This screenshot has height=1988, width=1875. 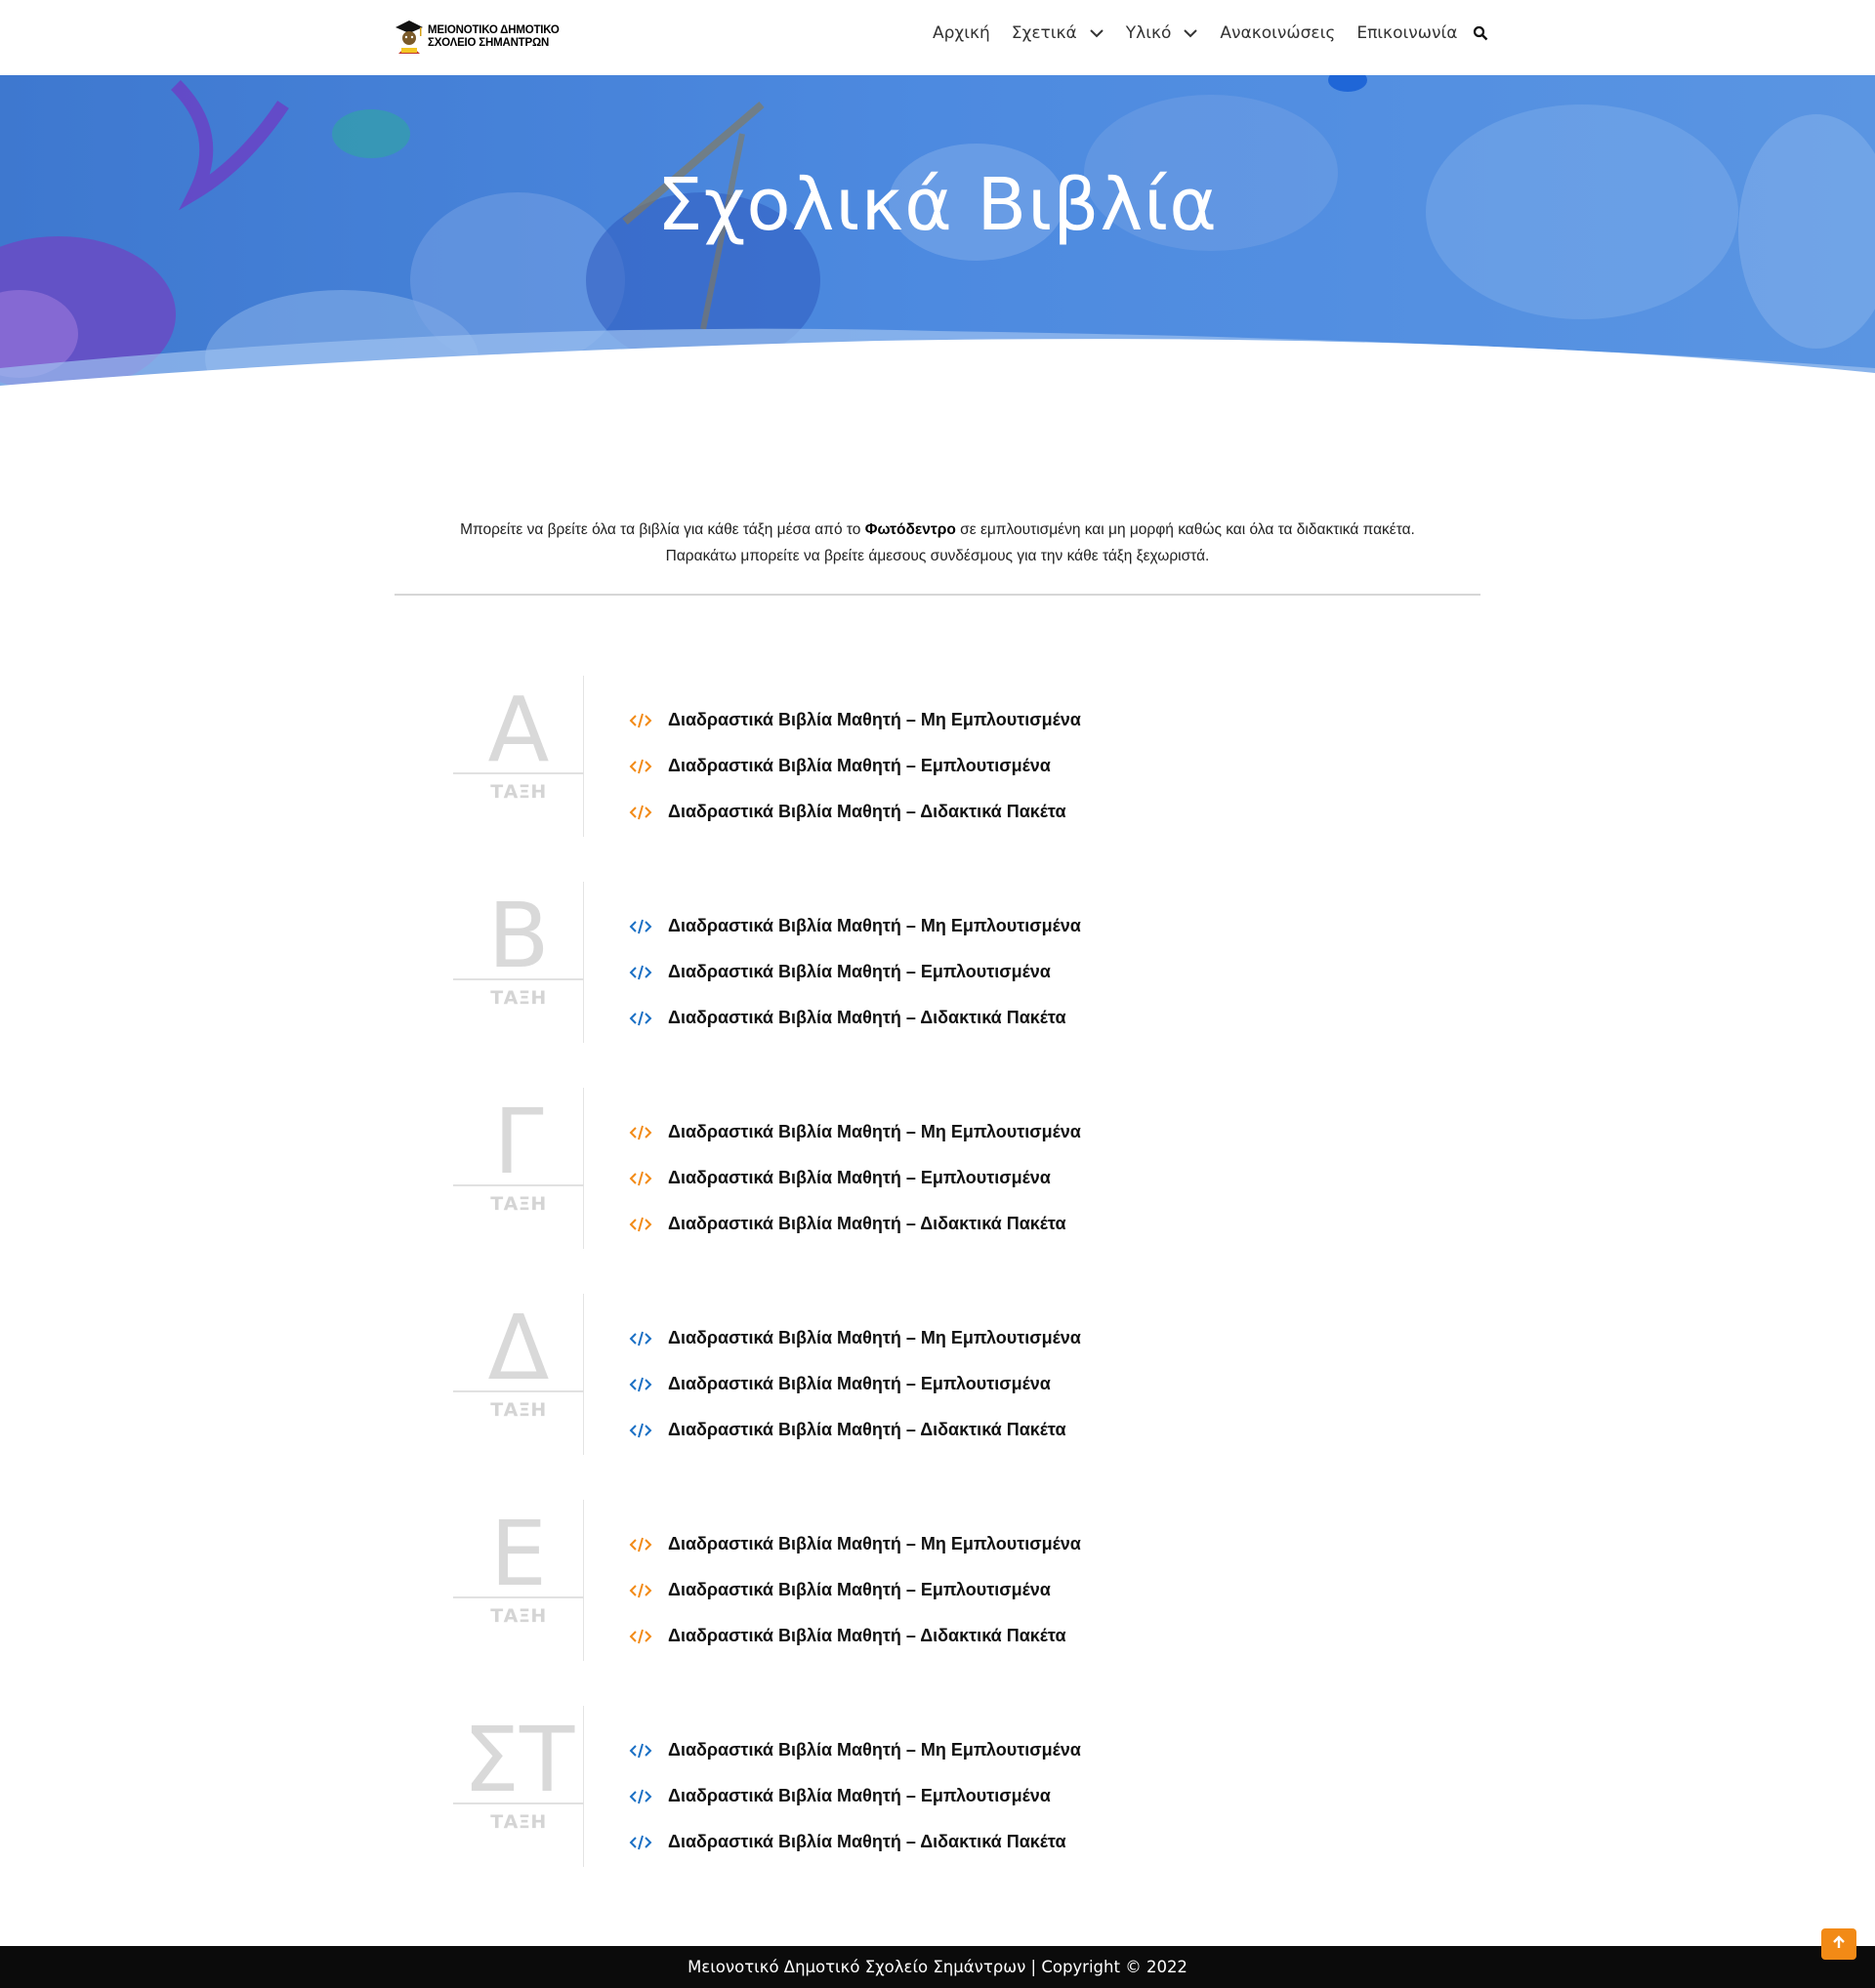 What do you see at coordinates (518, 936) in the screenshot?
I see `class-letter: Β` at bounding box center [518, 936].